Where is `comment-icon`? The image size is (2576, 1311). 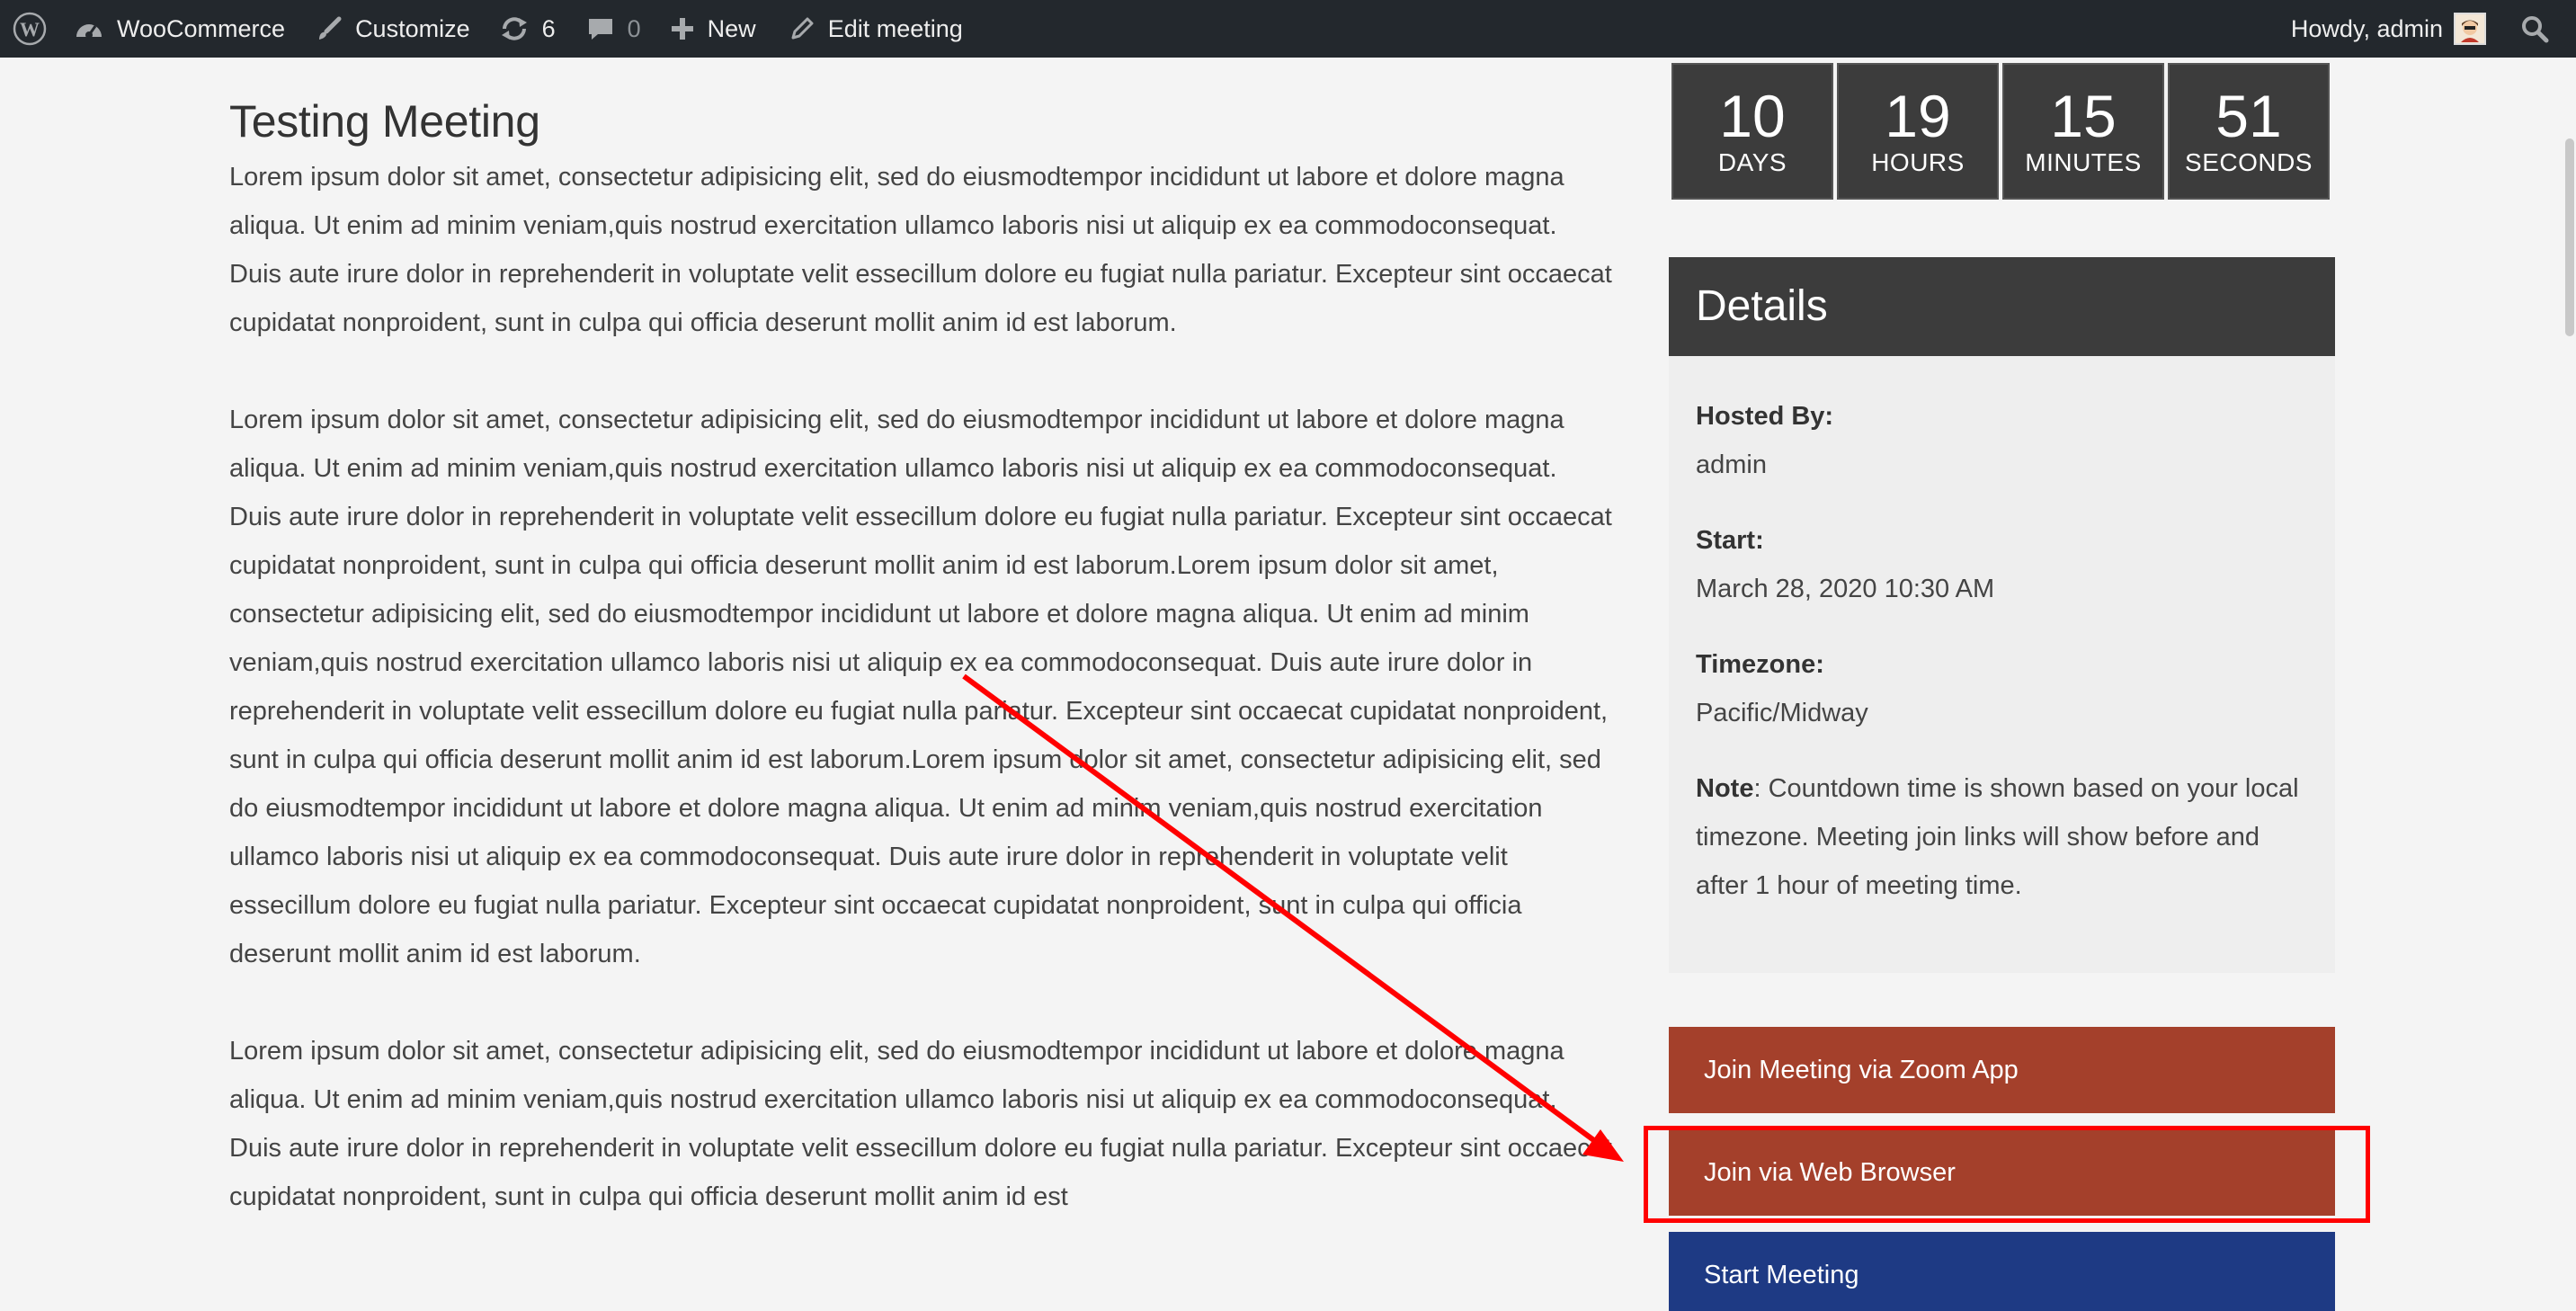 comment-icon is located at coordinates (601, 28).